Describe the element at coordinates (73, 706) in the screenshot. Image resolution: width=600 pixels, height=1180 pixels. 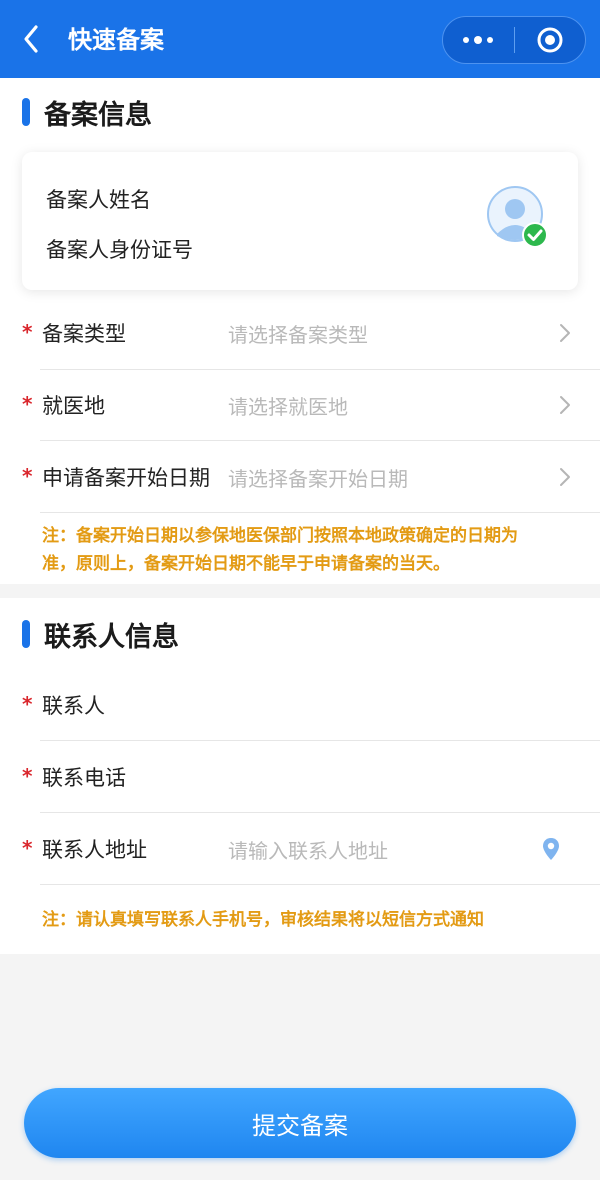
I see `contact-name-label: 联系人` at that location.